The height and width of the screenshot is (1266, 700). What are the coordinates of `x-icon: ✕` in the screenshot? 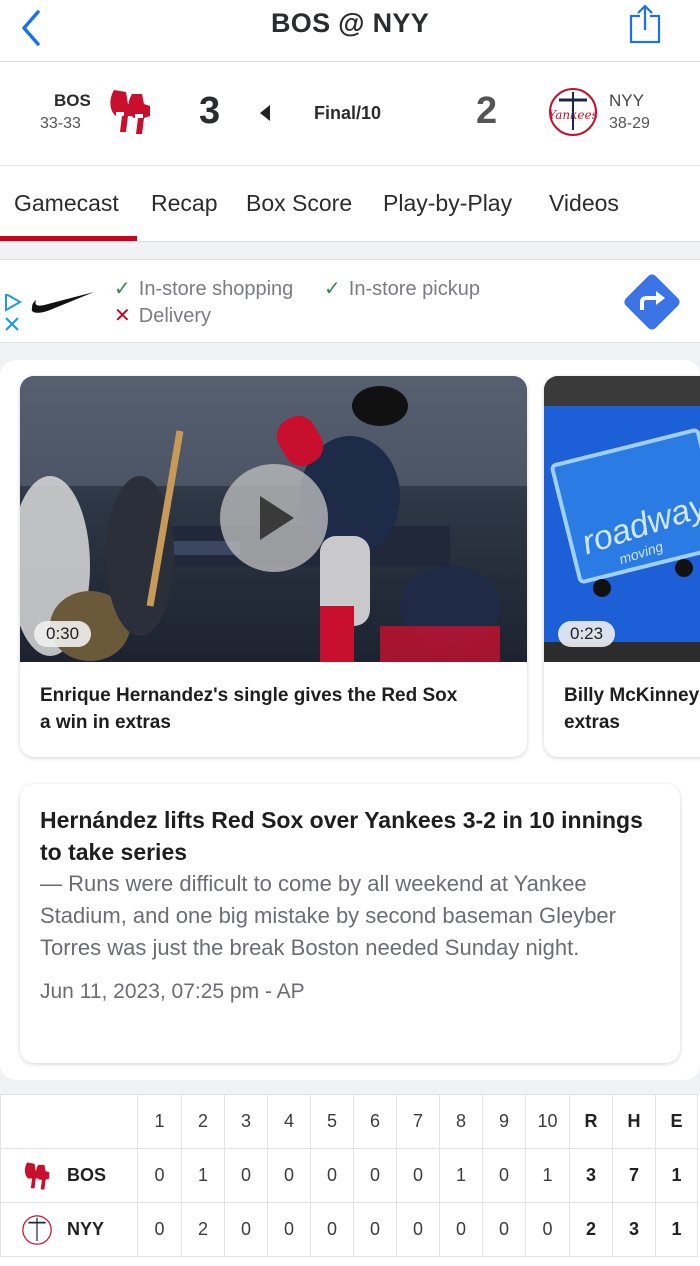 It's located at (122, 316).